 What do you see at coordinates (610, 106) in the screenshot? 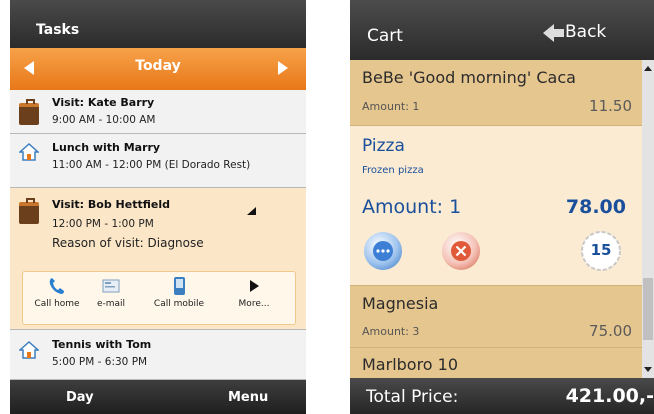
I see `item-price: 11.50` at bounding box center [610, 106].